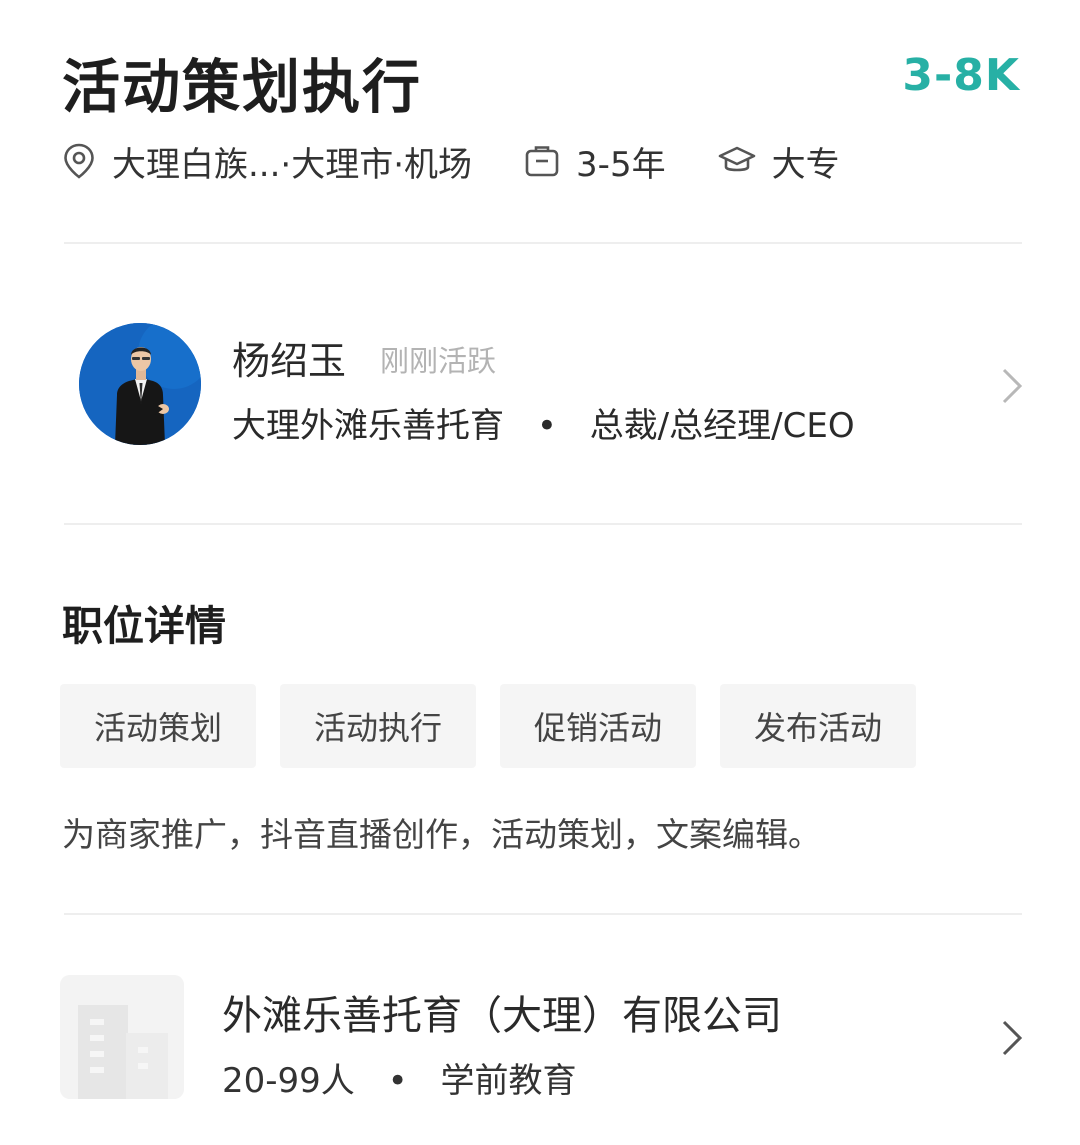 Image resolution: width=1080 pixels, height=1145 pixels. I want to click on location-pin-icon, so click(79, 161).